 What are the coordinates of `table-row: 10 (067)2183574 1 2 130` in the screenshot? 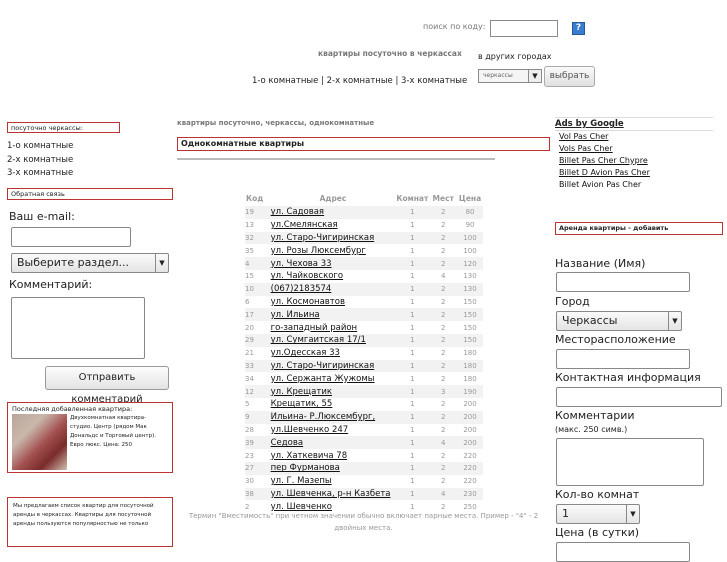 It's located at (364, 289).